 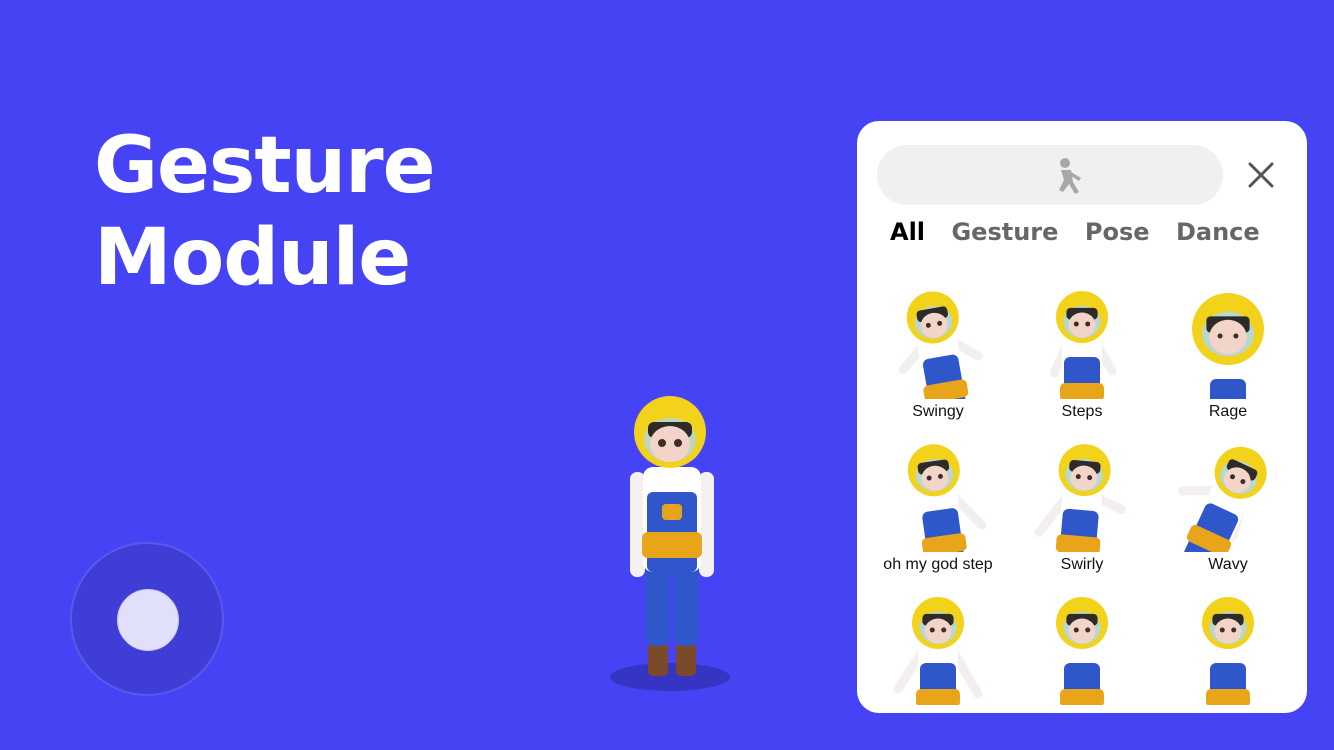 I want to click on gesture-label: Wavy, so click(x=1228, y=564).